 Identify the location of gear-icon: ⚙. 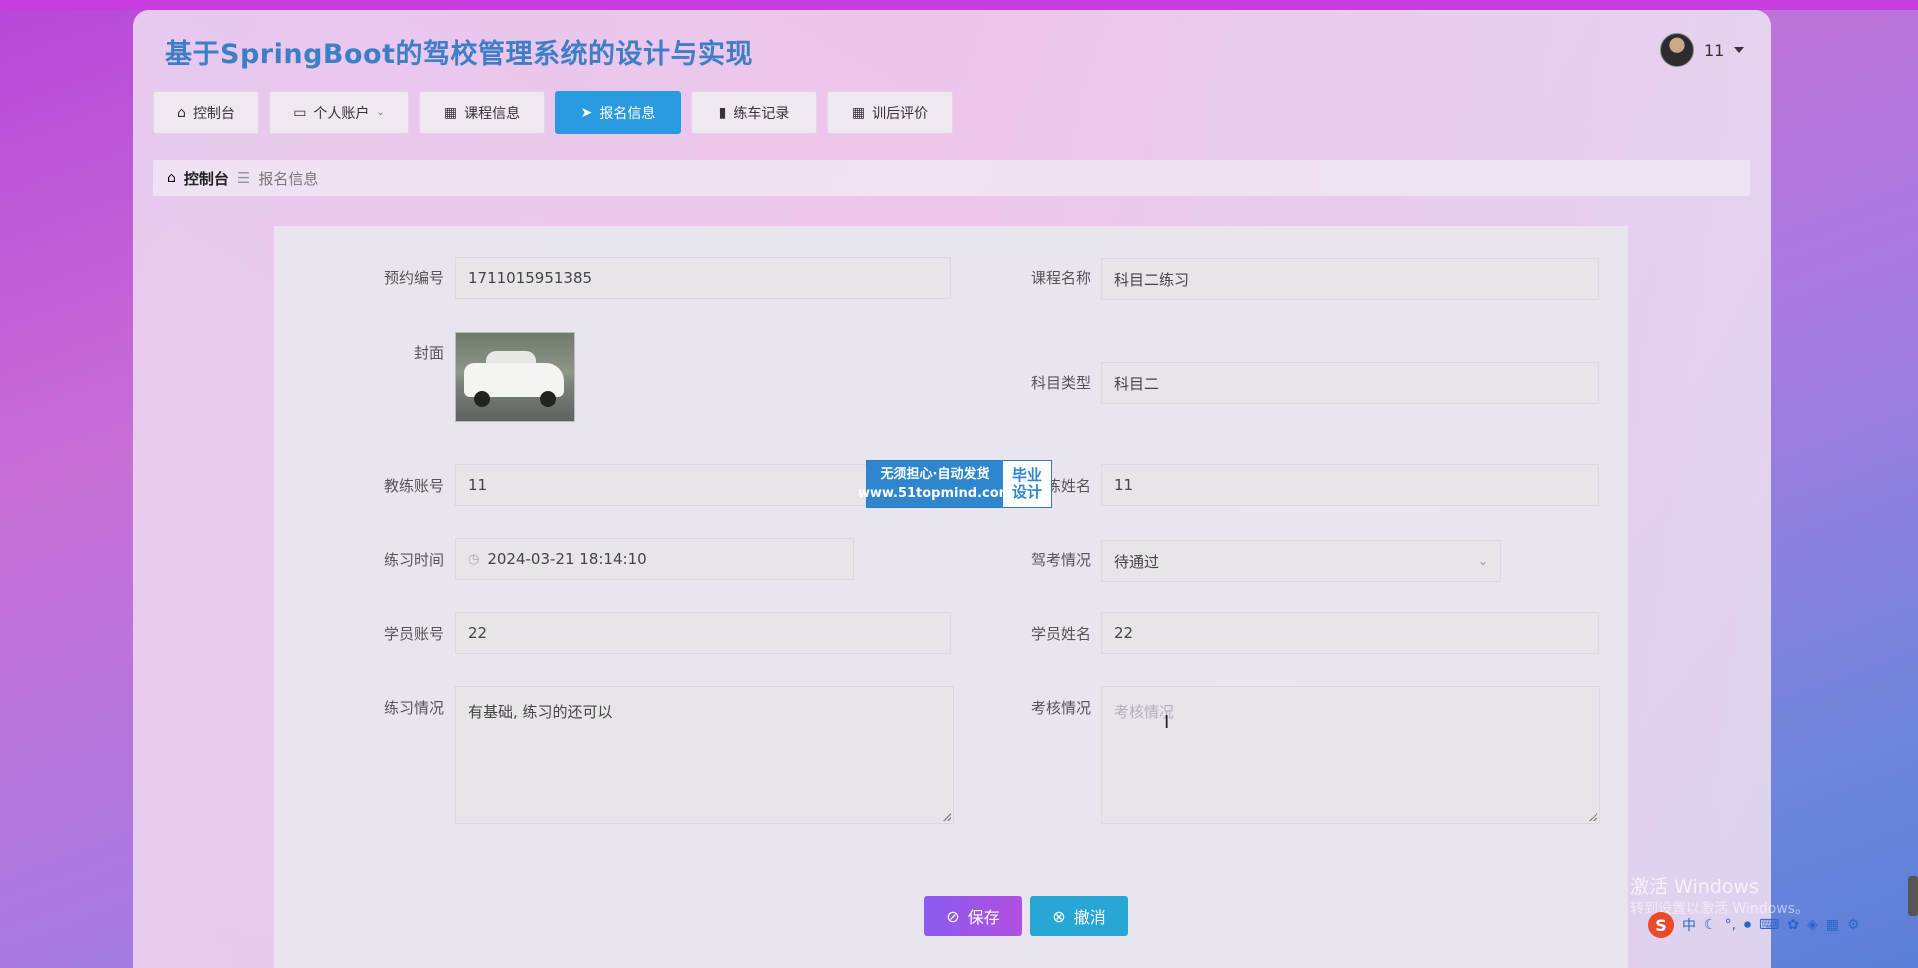
(1853, 925).